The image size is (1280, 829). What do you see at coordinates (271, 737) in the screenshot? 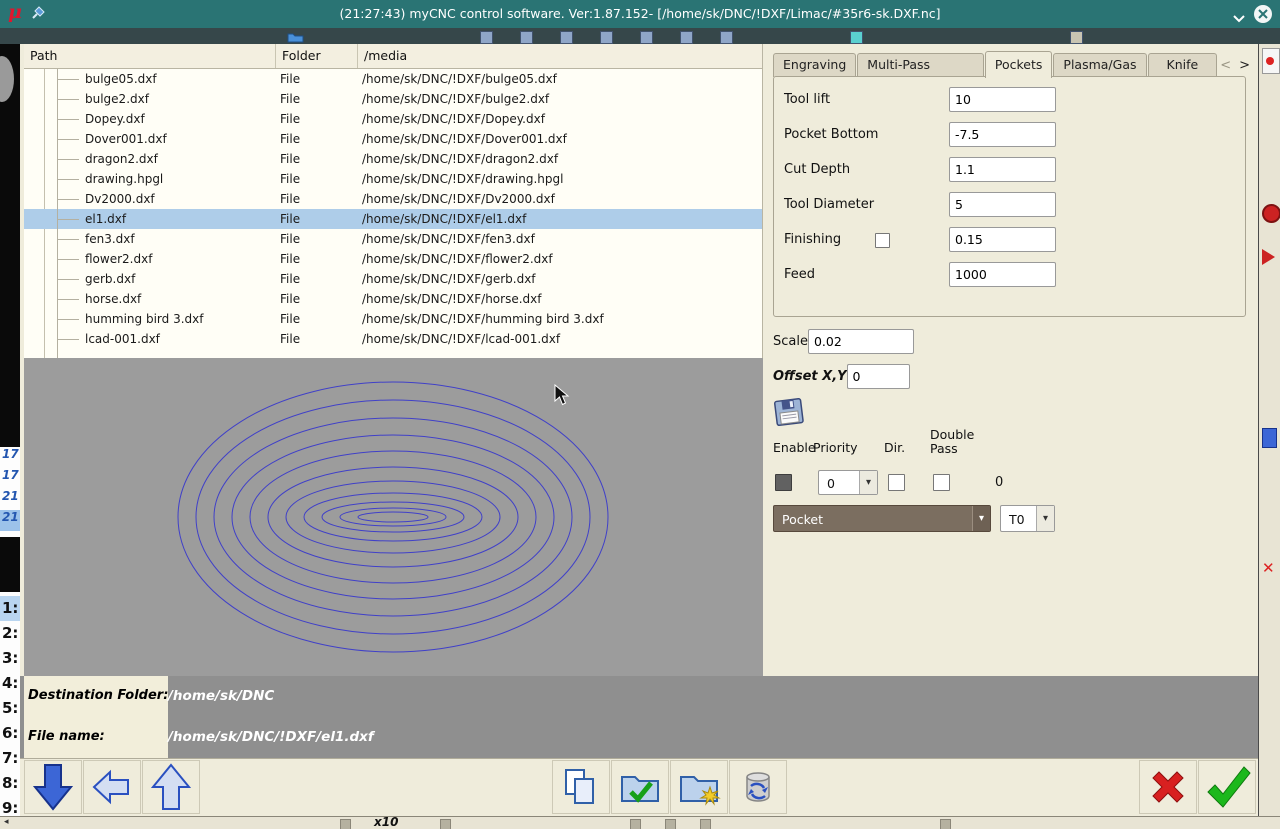
I see `file-name-value: /home/sk/DNC/!DXF/el1.dxf` at bounding box center [271, 737].